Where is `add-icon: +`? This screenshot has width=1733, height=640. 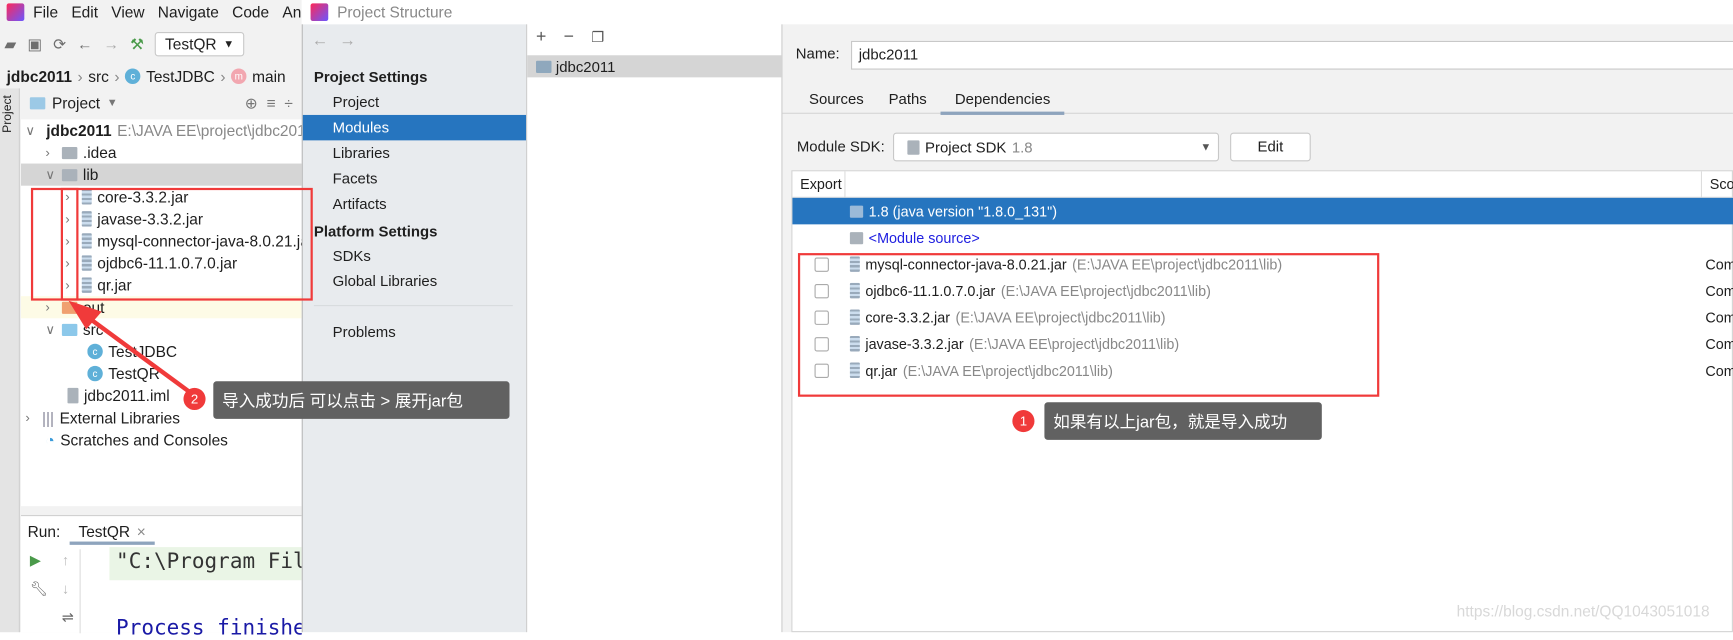
add-icon: + is located at coordinates (541, 38).